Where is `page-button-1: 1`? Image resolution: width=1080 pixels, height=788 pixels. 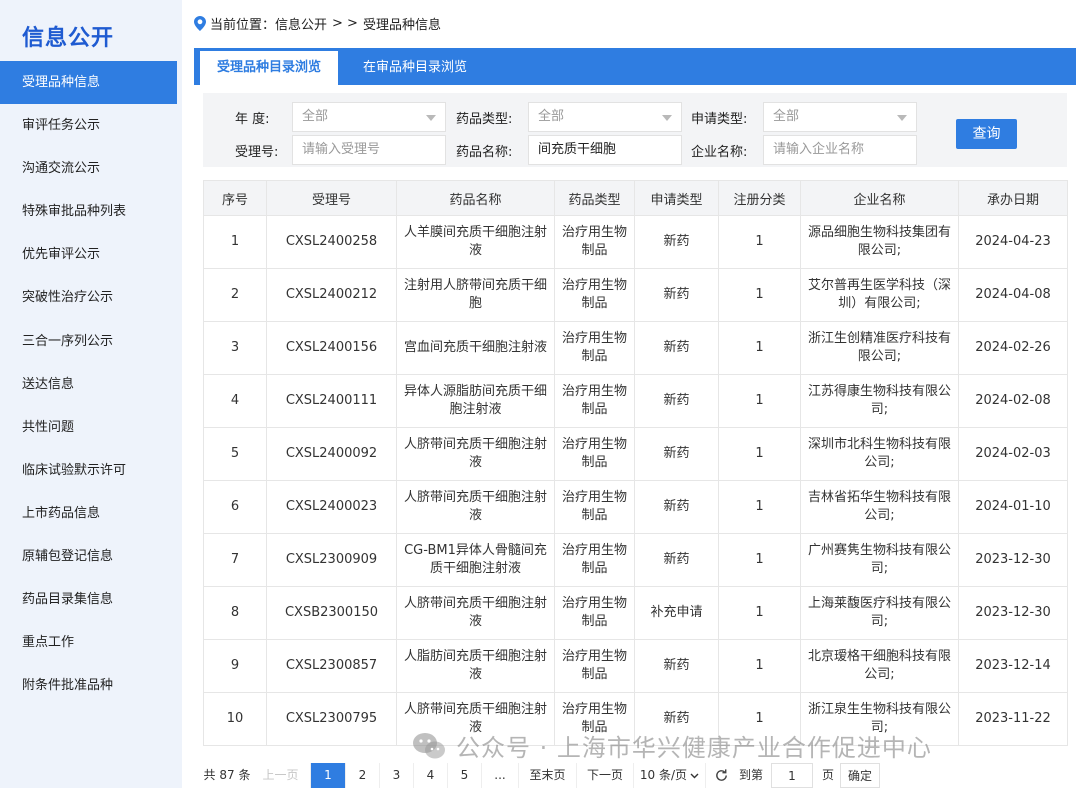 page-button-1: 1 is located at coordinates (328, 775).